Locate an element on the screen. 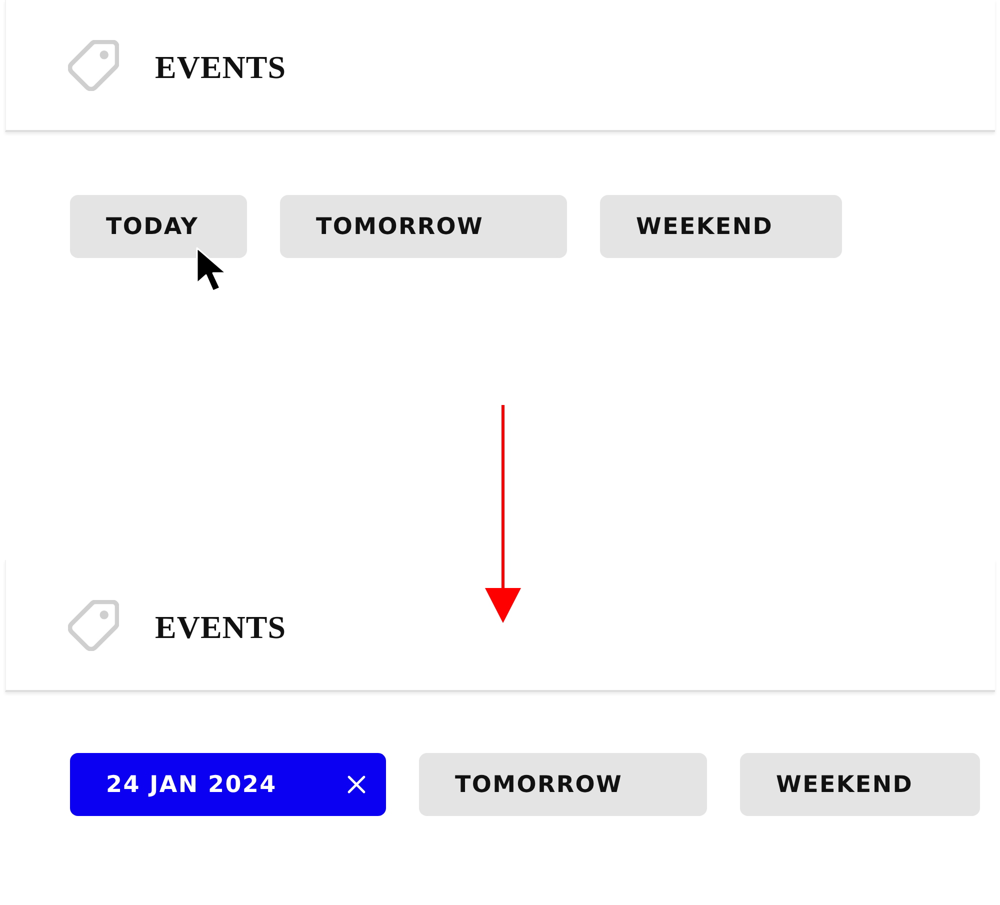  date-chip: 24 JAN 2024 is located at coordinates (228, 784).